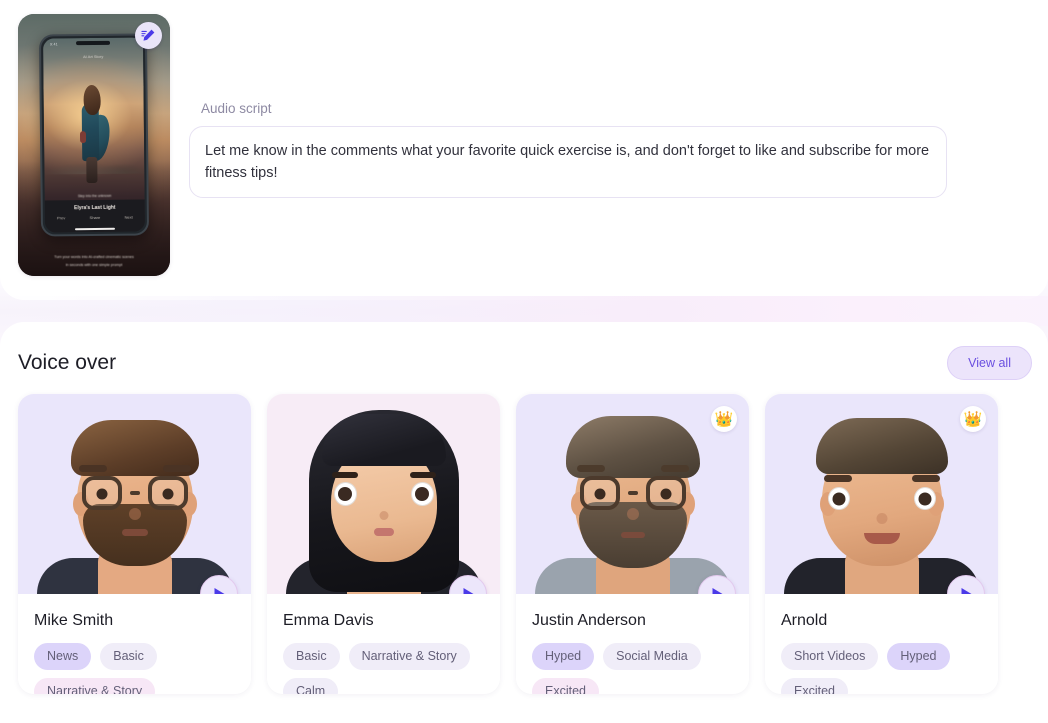 Image resolution: width=1048 pixels, height=723 pixels. What do you see at coordinates (93, 43) in the screenshot?
I see `phone-notch` at bounding box center [93, 43].